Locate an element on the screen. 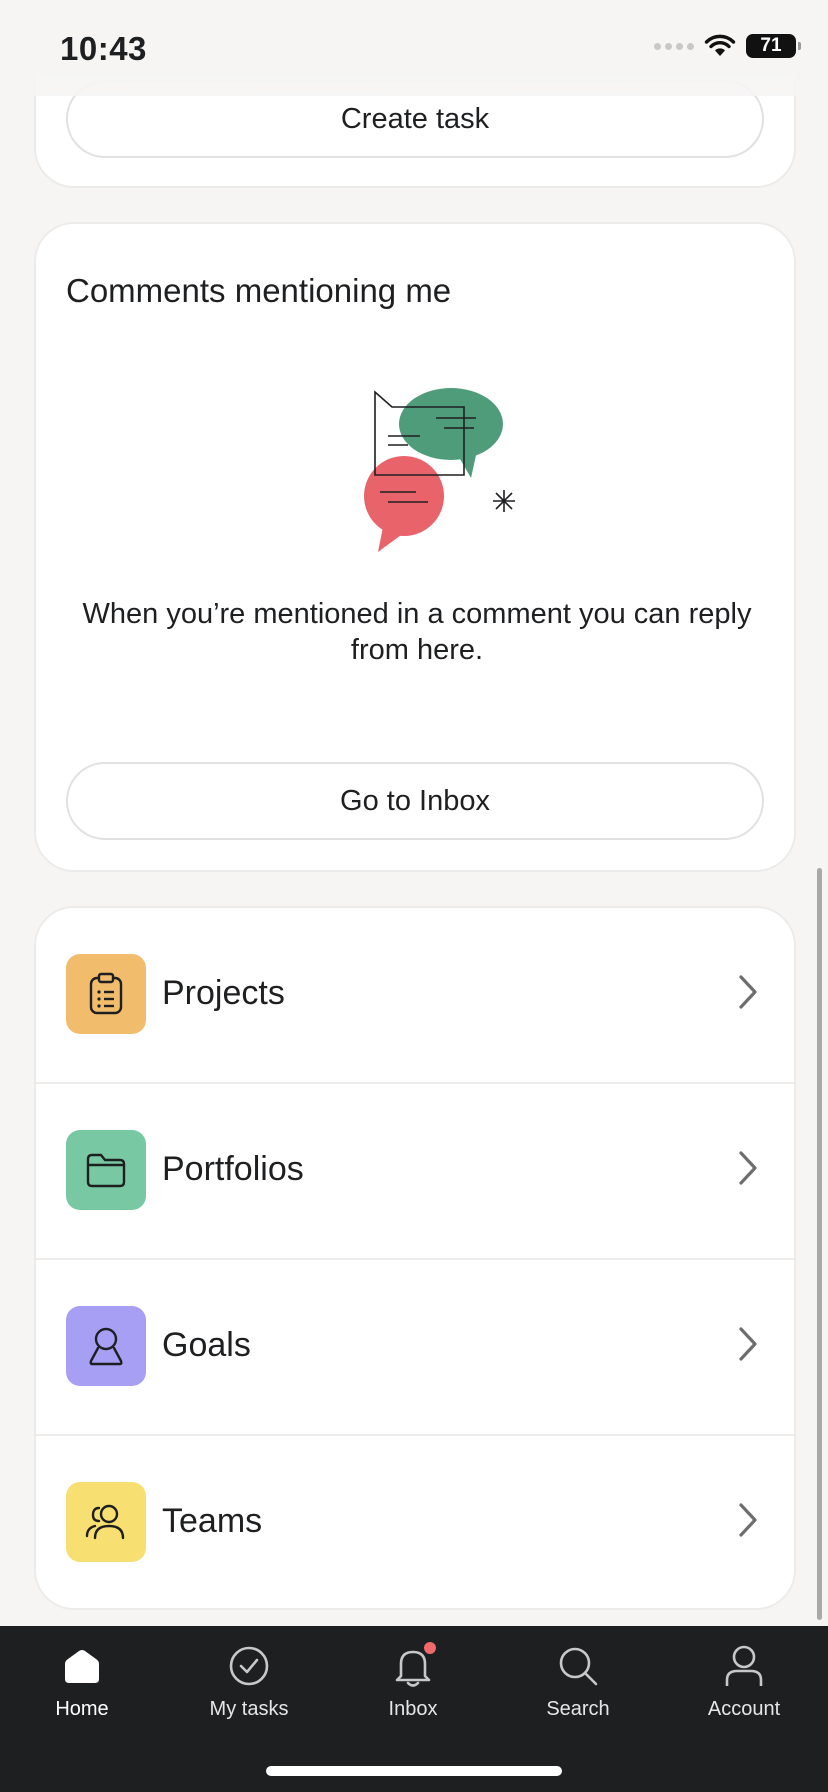 The image size is (828, 1792). check-circle-icon is located at coordinates (249, 1666).